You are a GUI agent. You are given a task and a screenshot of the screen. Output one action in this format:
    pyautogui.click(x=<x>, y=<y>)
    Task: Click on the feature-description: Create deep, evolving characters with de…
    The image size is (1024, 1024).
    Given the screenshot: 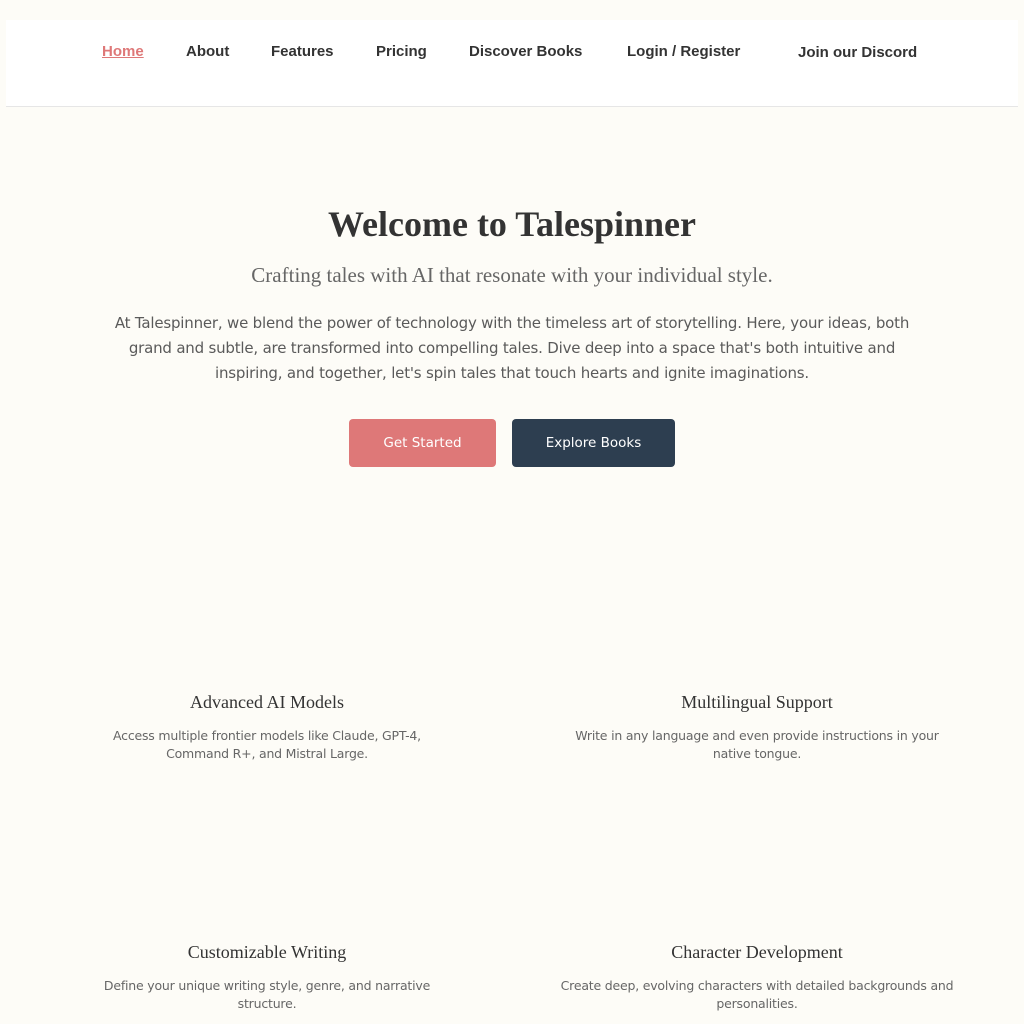 What is the action you would take?
    pyautogui.click(x=757, y=994)
    